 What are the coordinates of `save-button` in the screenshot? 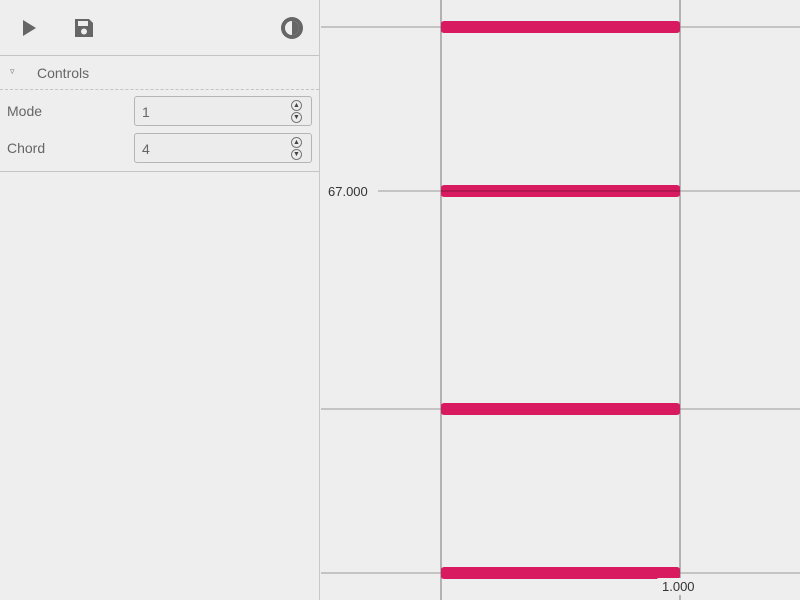 It's located at (84, 28).